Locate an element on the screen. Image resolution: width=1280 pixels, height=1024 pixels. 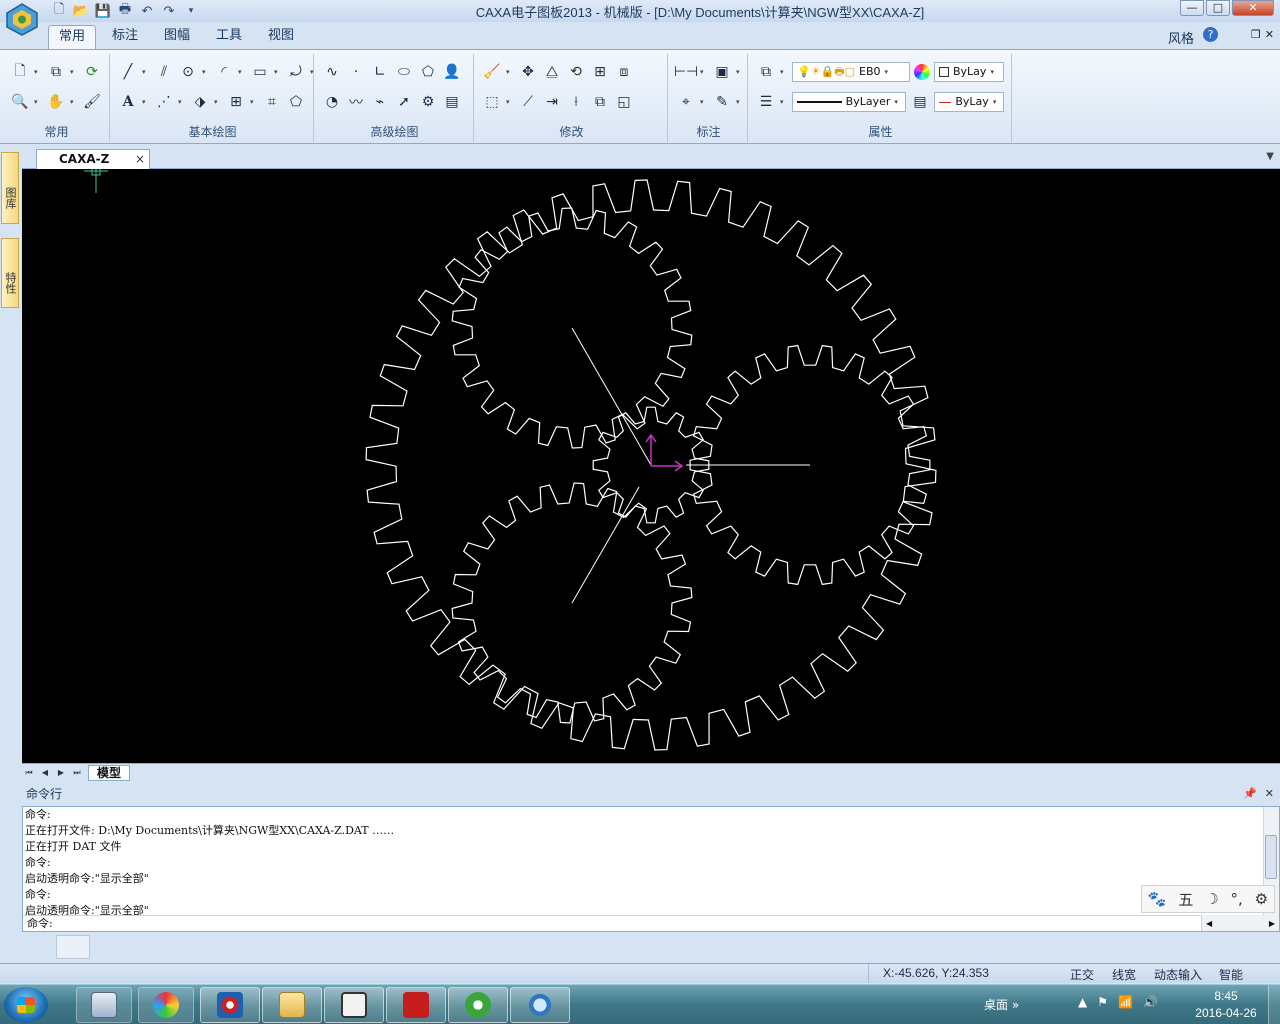
linewidth-icon: ▤ is located at coordinates (920, 102).